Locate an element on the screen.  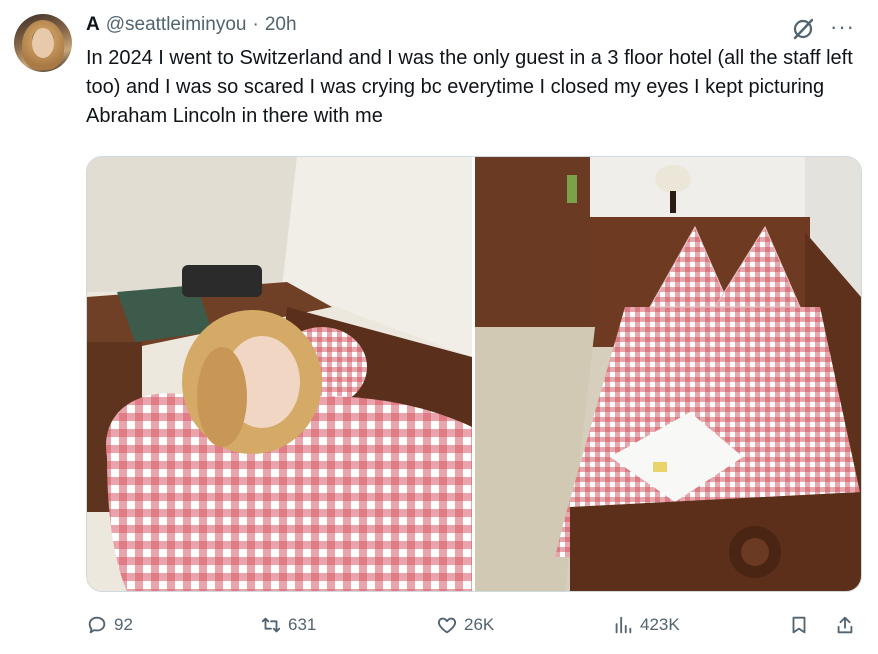
reply-icon is located at coordinates (97, 625).